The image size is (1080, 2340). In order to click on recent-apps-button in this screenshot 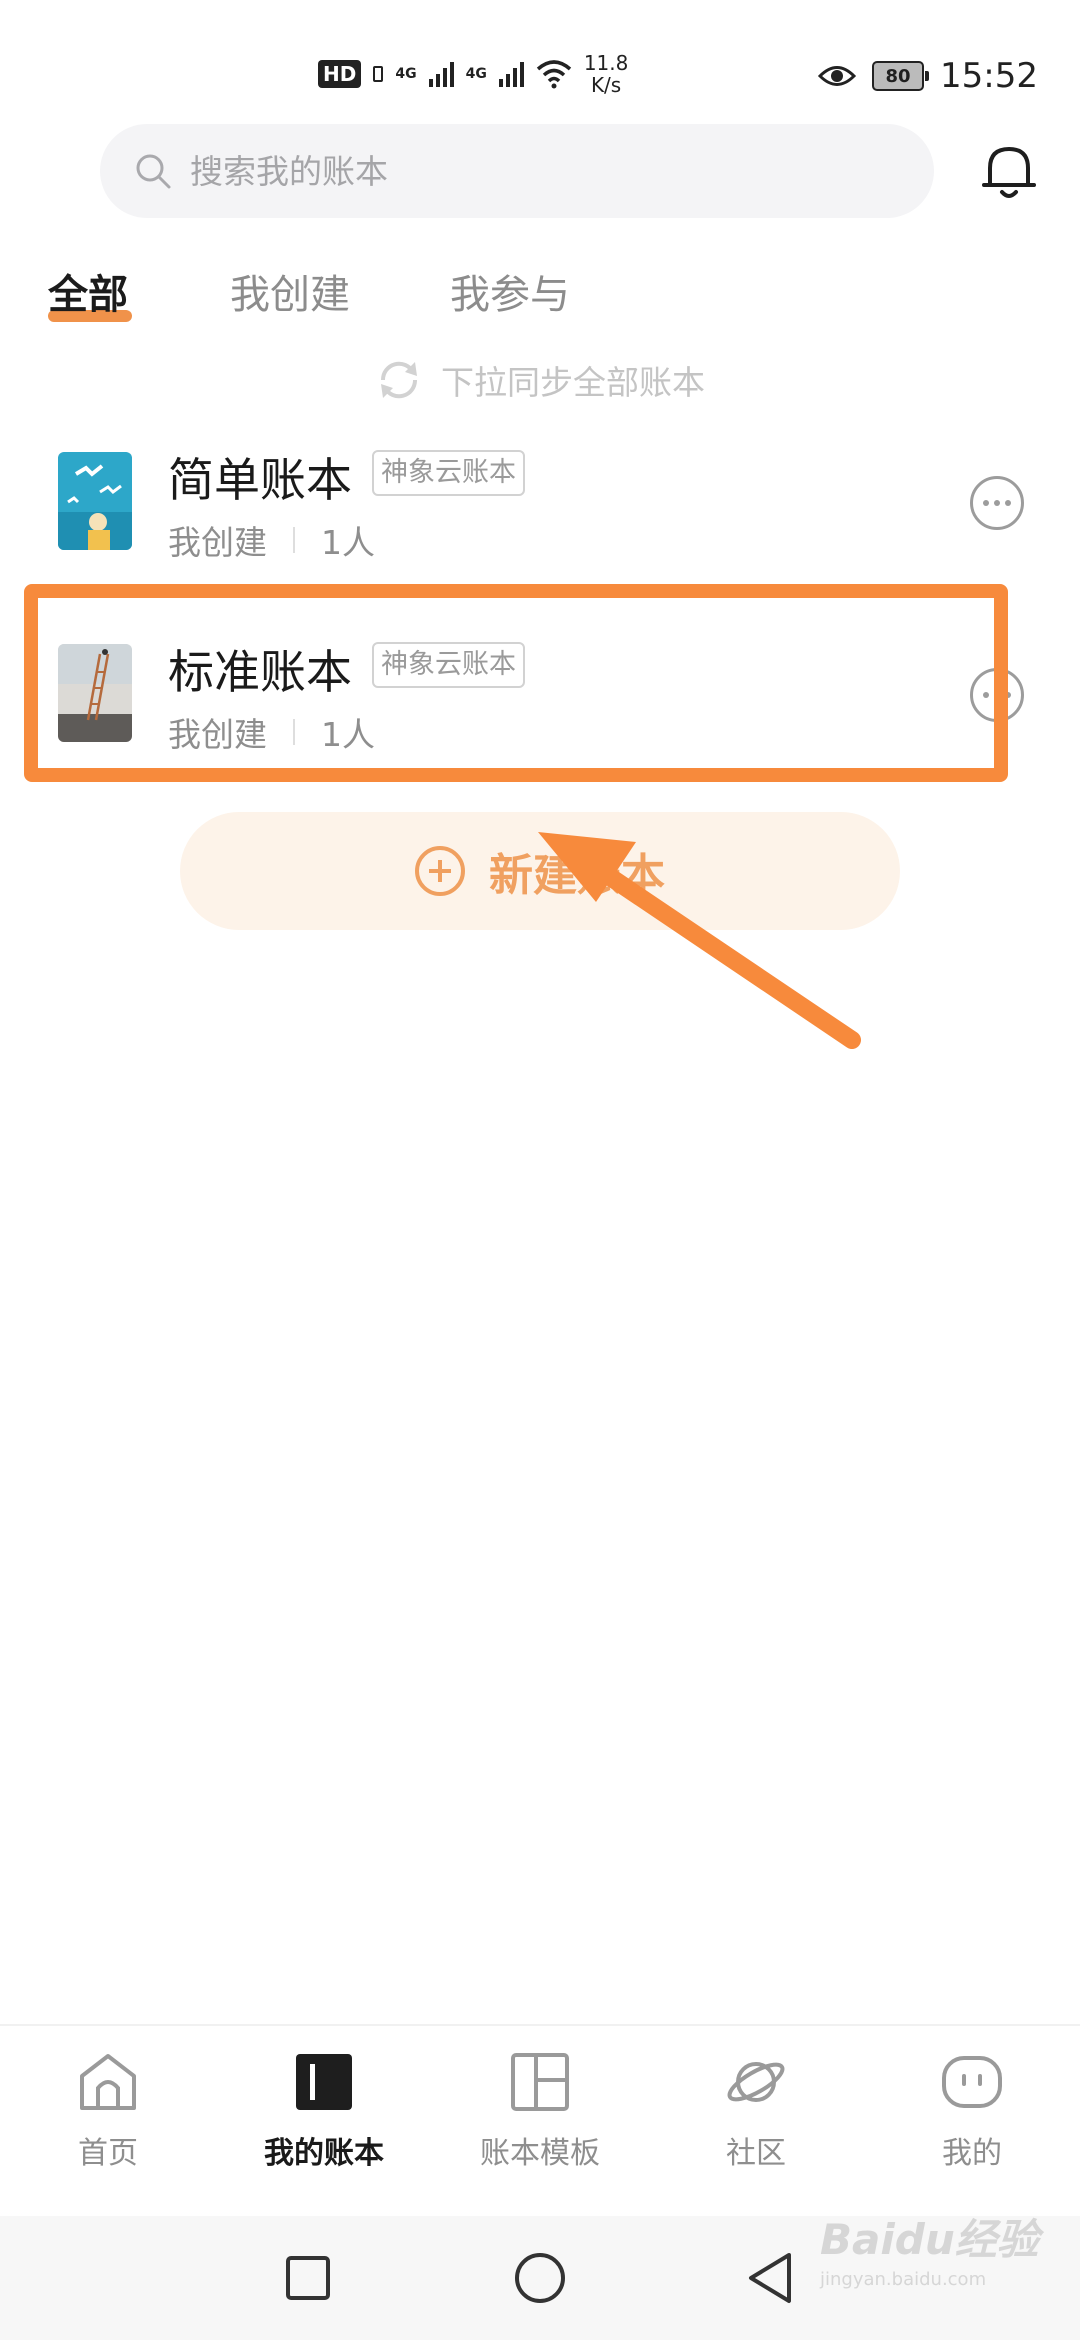, I will do `click(308, 2278)`.